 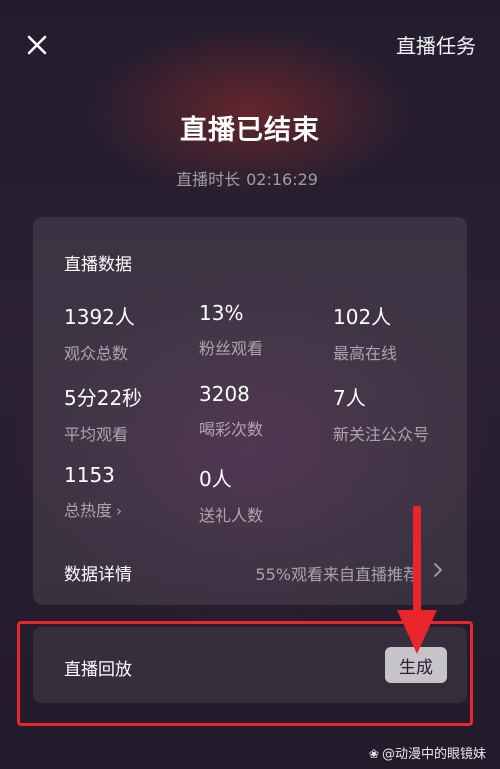 What do you see at coordinates (417, 580) in the screenshot?
I see `annotation-arrow-icon` at bounding box center [417, 580].